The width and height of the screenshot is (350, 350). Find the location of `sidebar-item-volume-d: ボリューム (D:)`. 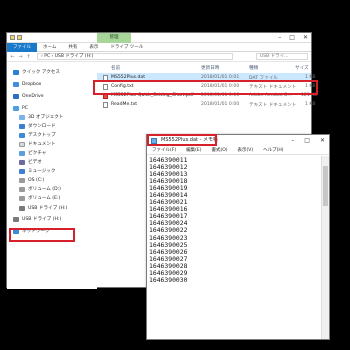

sidebar-item-volume-d: ボリューム (D:) is located at coordinates (40, 189).